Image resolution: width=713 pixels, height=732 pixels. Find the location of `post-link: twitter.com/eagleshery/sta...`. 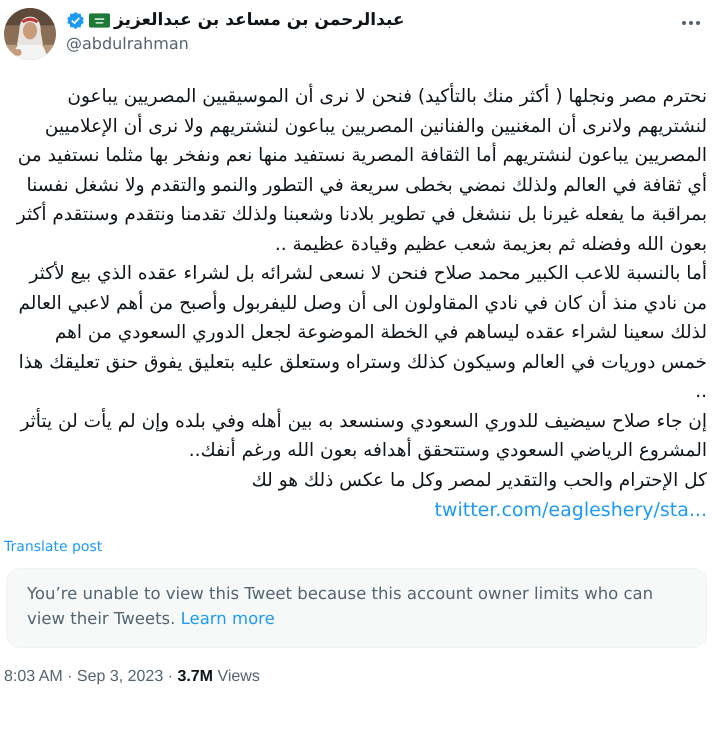

post-link: twitter.com/eagleshery/sta... is located at coordinates (570, 510).